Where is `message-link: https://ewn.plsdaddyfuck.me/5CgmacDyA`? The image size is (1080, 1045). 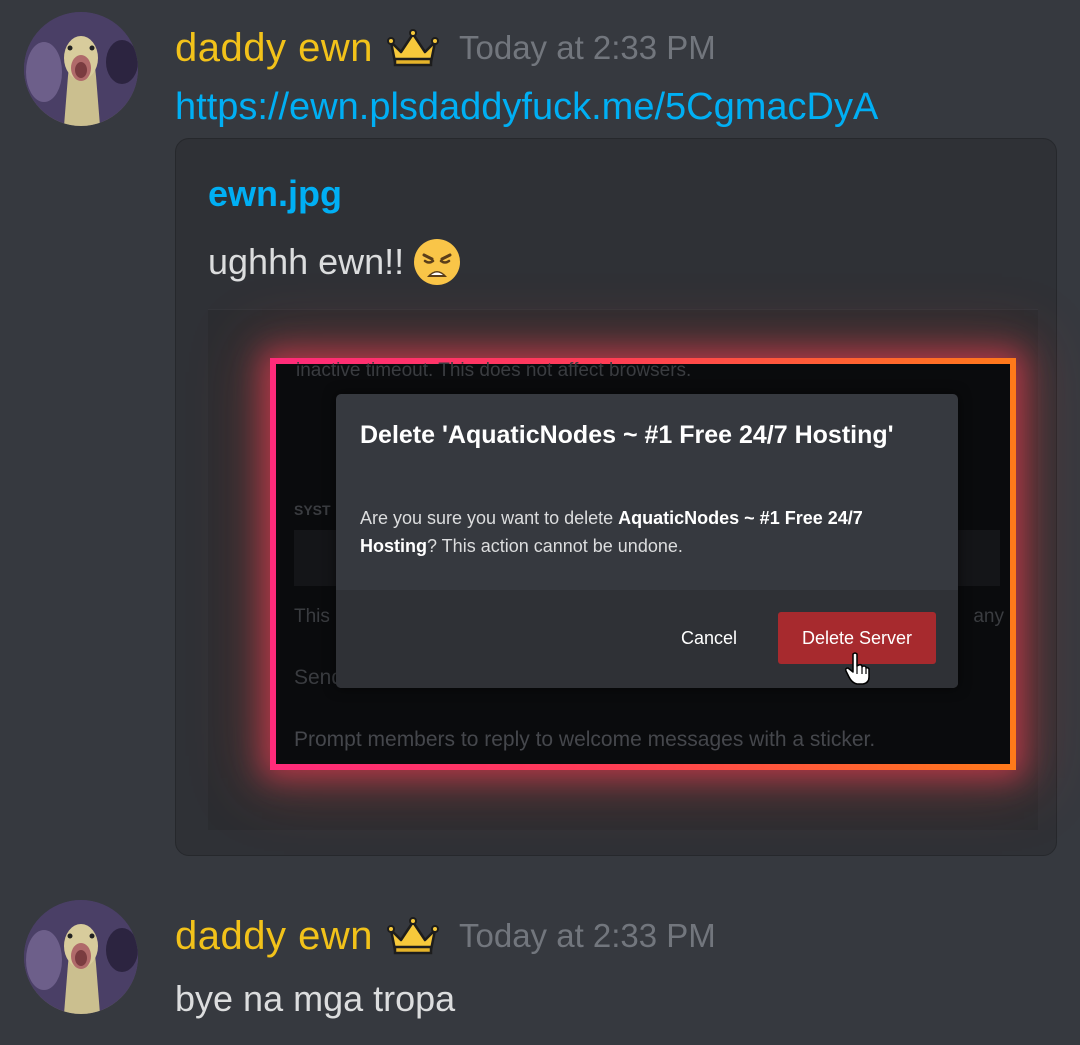 message-link: https://ewn.plsdaddyfuck.me/5CgmacDyA is located at coordinates (526, 107).